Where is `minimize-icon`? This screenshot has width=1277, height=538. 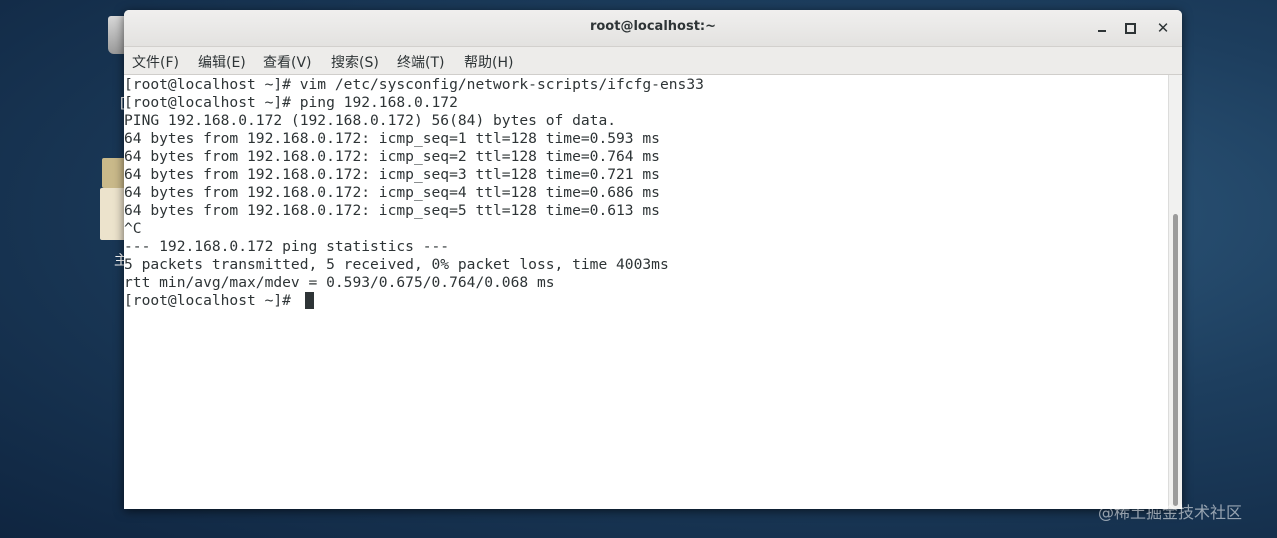
minimize-icon is located at coordinates (1102, 31).